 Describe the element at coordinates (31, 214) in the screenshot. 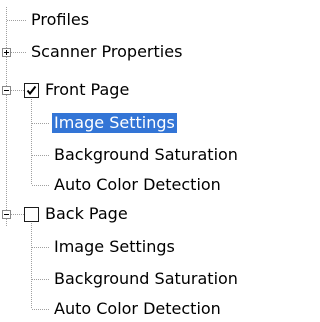

I see `back-page-checkbox` at that location.